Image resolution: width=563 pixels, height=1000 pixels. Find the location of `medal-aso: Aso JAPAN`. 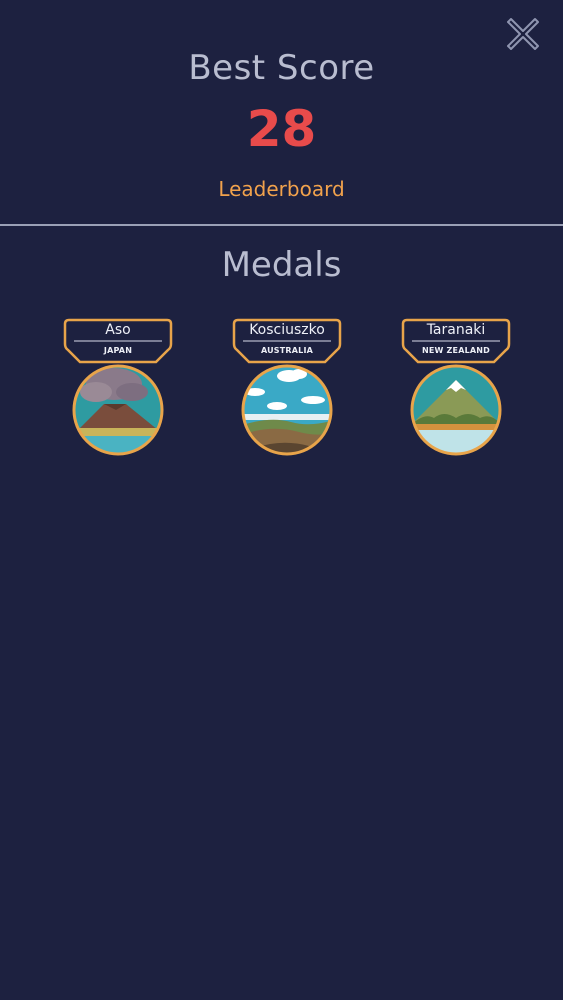

medal-aso: Aso JAPAN is located at coordinates (118, 388).